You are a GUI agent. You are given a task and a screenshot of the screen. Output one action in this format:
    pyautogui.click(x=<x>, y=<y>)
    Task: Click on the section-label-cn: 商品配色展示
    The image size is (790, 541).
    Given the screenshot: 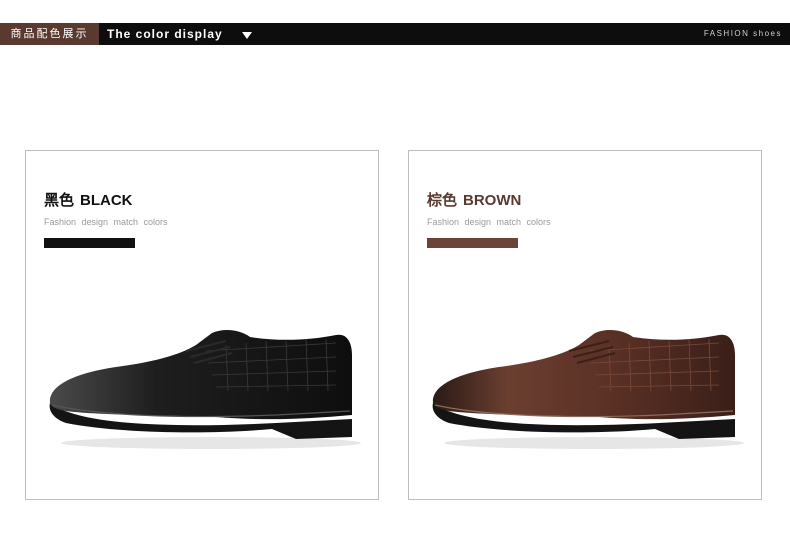 What is the action you would take?
    pyautogui.click(x=49, y=34)
    